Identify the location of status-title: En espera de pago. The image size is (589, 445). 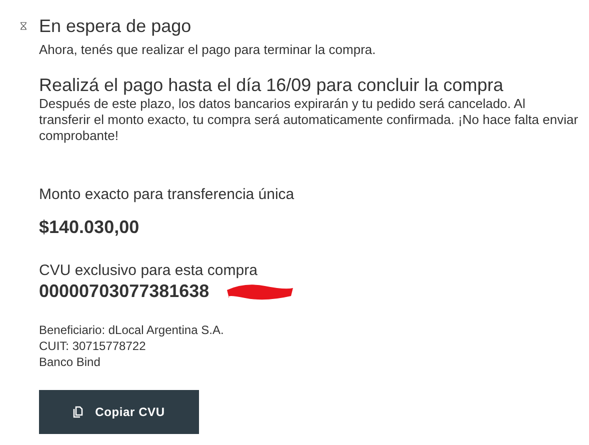
(115, 26).